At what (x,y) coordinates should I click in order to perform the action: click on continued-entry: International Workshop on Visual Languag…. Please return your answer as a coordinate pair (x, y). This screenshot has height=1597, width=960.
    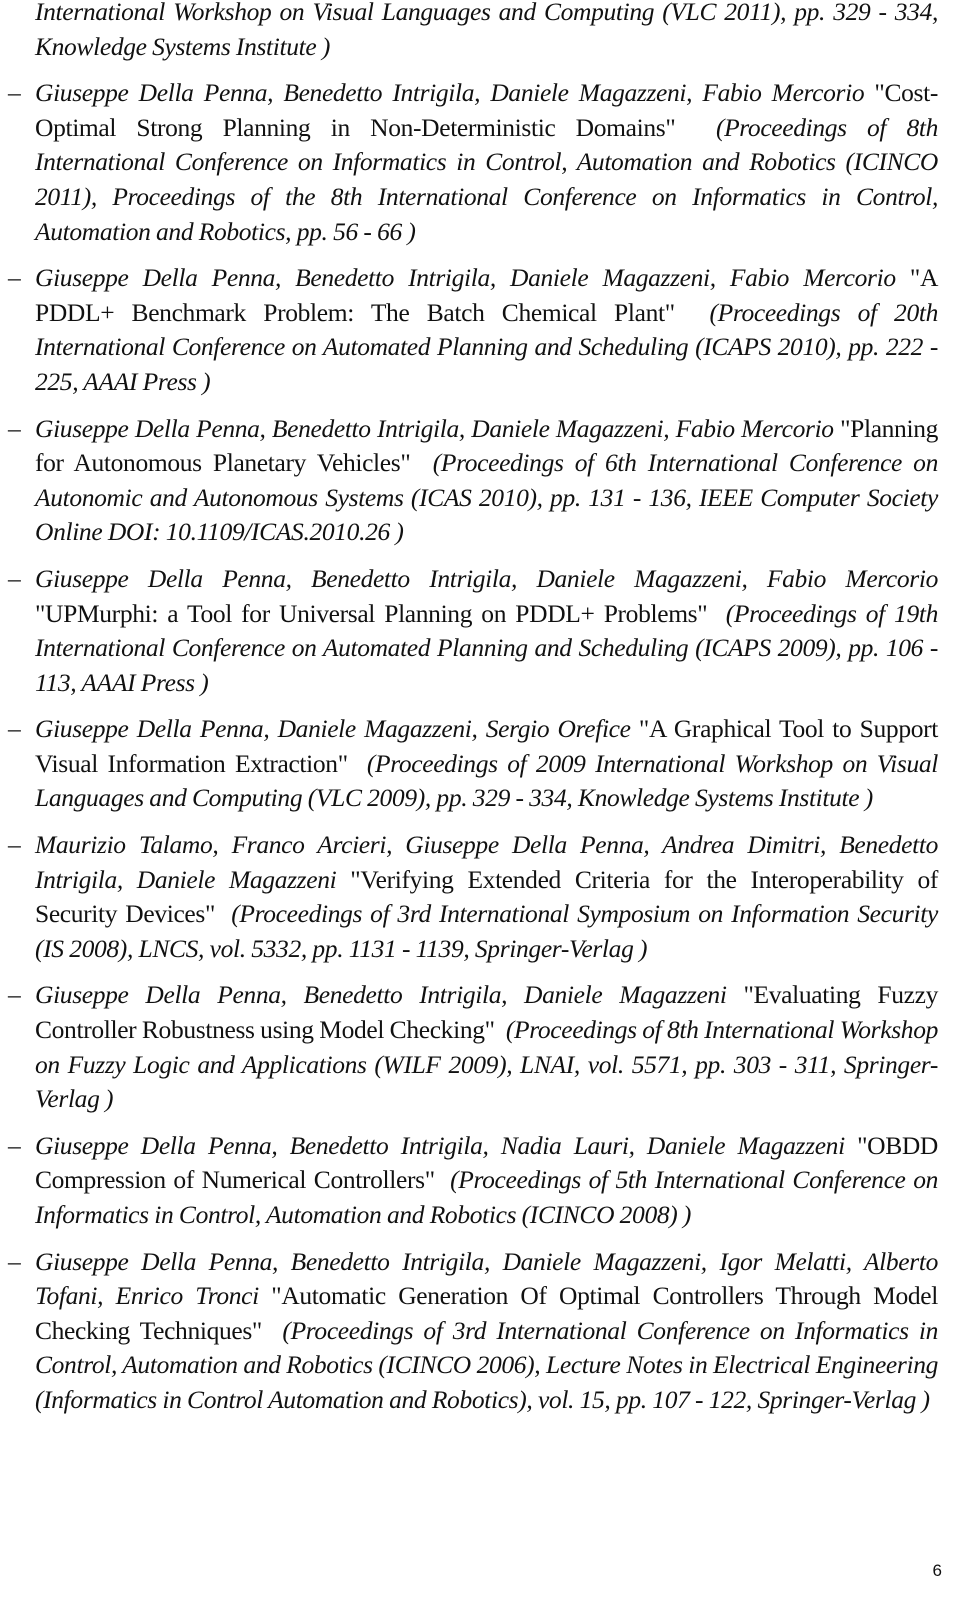
    Looking at the image, I should click on (469, 32).